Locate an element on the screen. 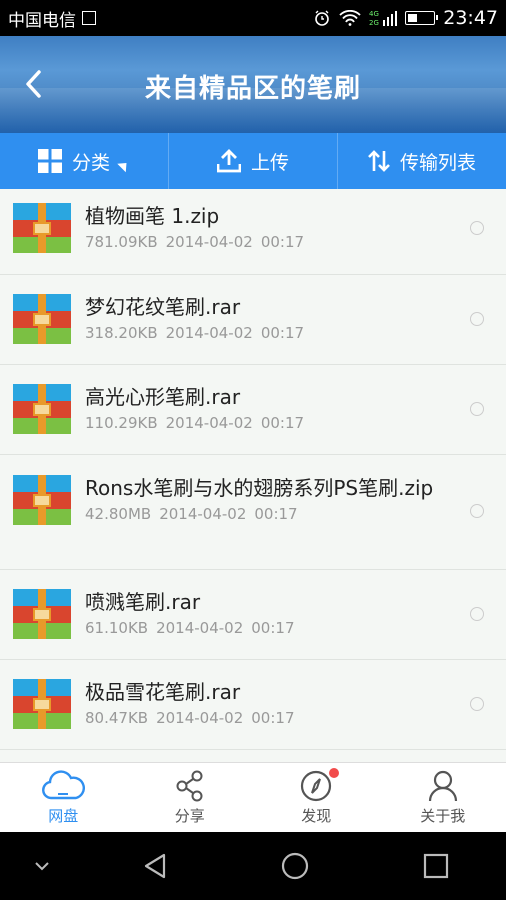 This screenshot has width=506, height=900. file-row: 极品雪花笔刷.rar 80.47KB 2014-04-02 00:17 is located at coordinates (253, 705).